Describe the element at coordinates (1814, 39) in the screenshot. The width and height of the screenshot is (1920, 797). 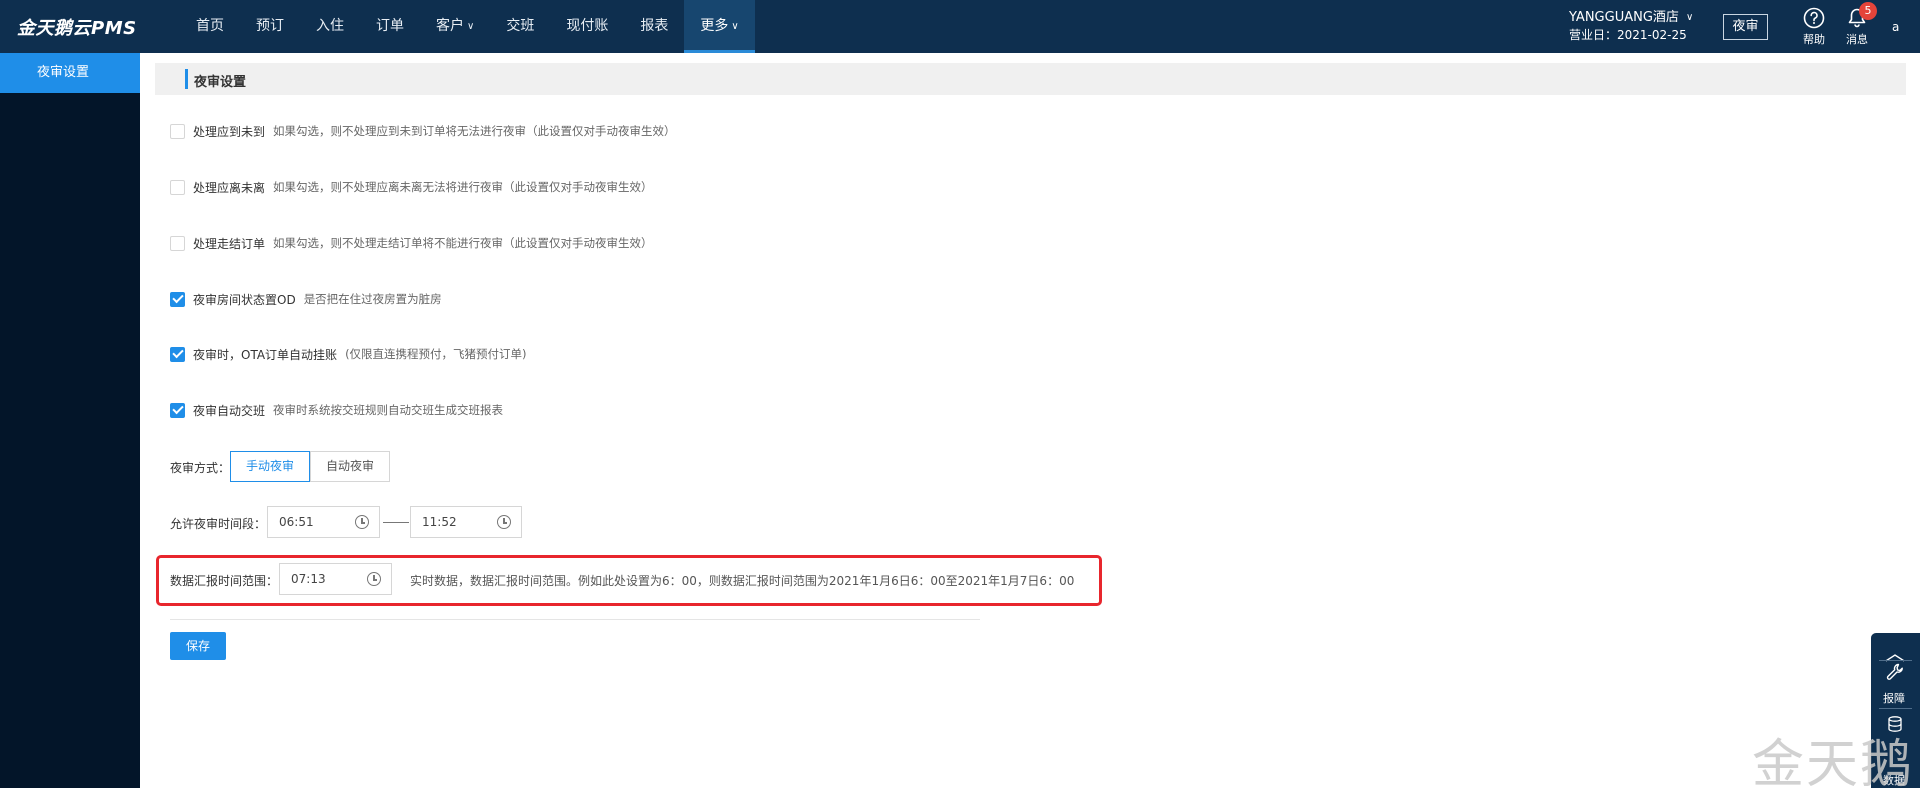
I see `help-label: 帮助` at that location.